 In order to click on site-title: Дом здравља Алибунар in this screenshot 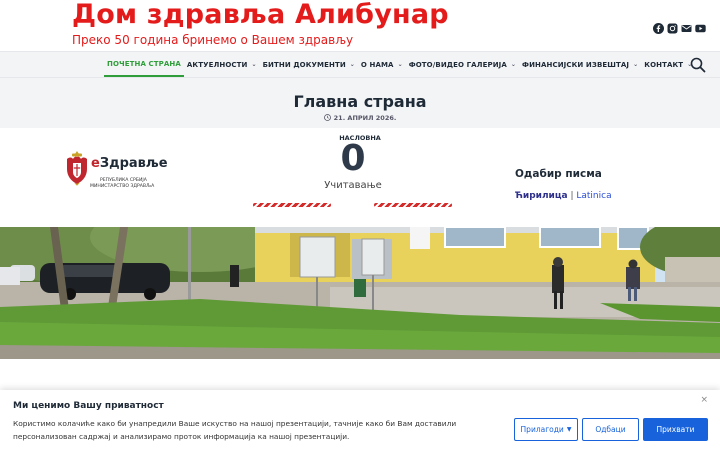, I will do `click(260, 15)`.